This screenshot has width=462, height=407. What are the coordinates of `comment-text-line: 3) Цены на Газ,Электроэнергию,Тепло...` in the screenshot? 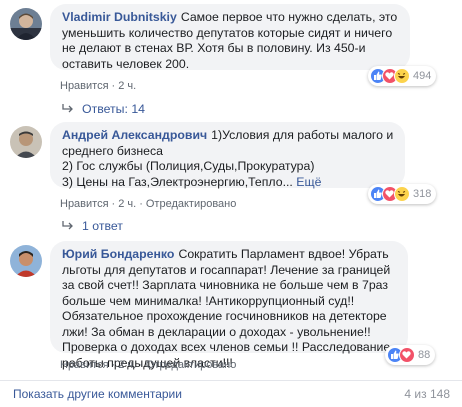 It's located at (177, 181).